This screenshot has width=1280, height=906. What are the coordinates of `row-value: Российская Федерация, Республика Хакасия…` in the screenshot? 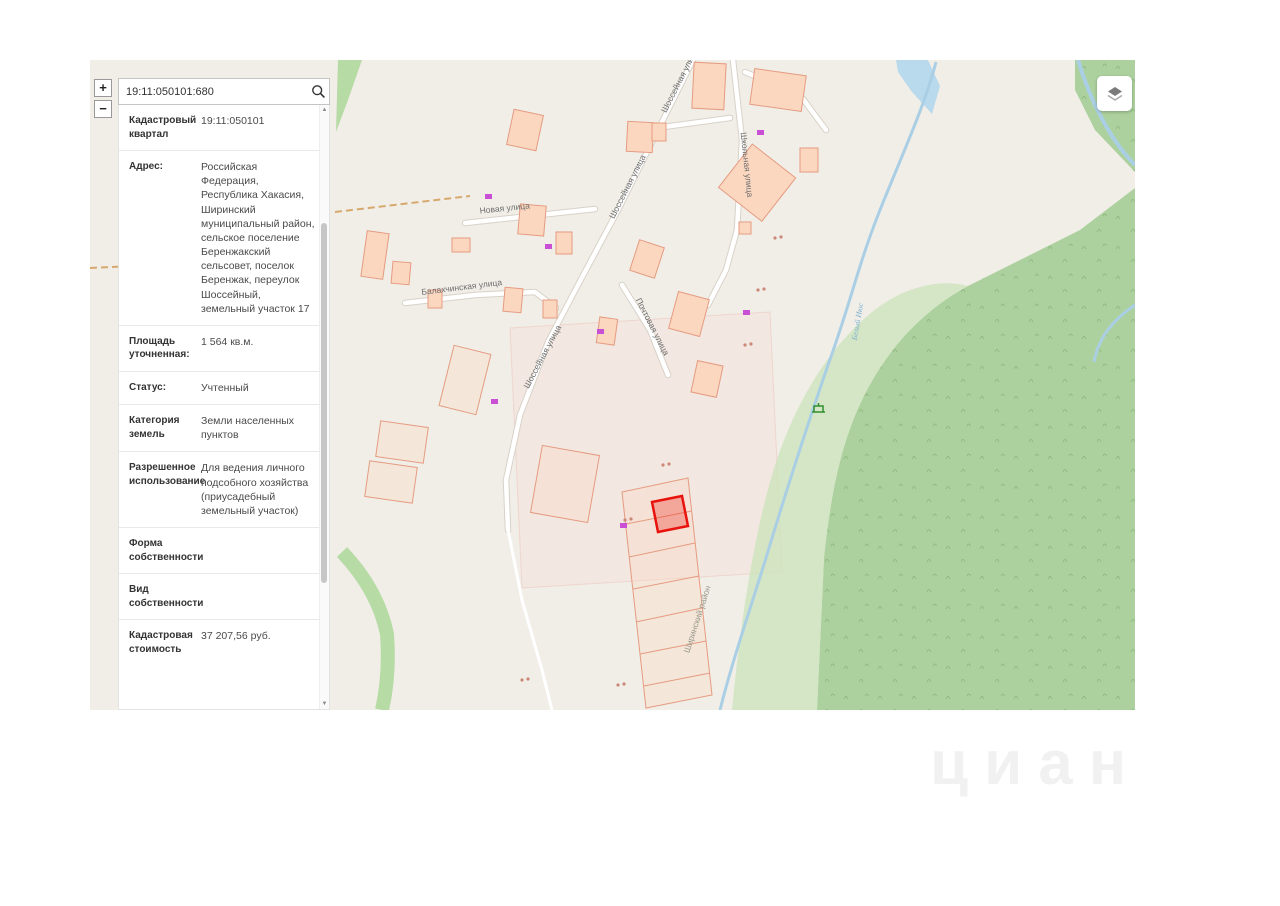 It's located at (258, 238).